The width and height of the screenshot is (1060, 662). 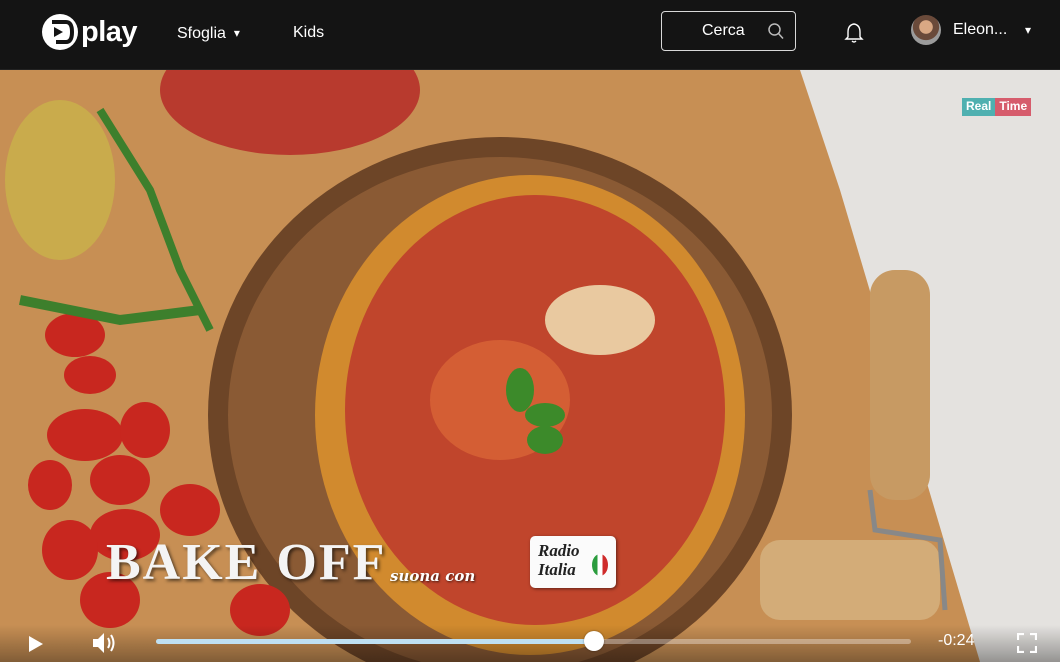 What do you see at coordinates (956, 640) in the screenshot?
I see `time-remaining: -0:24` at bounding box center [956, 640].